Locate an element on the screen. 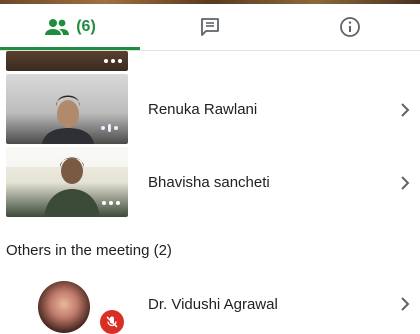 The image size is (420, 334). chat-icon is located at coordinates (210, 27).